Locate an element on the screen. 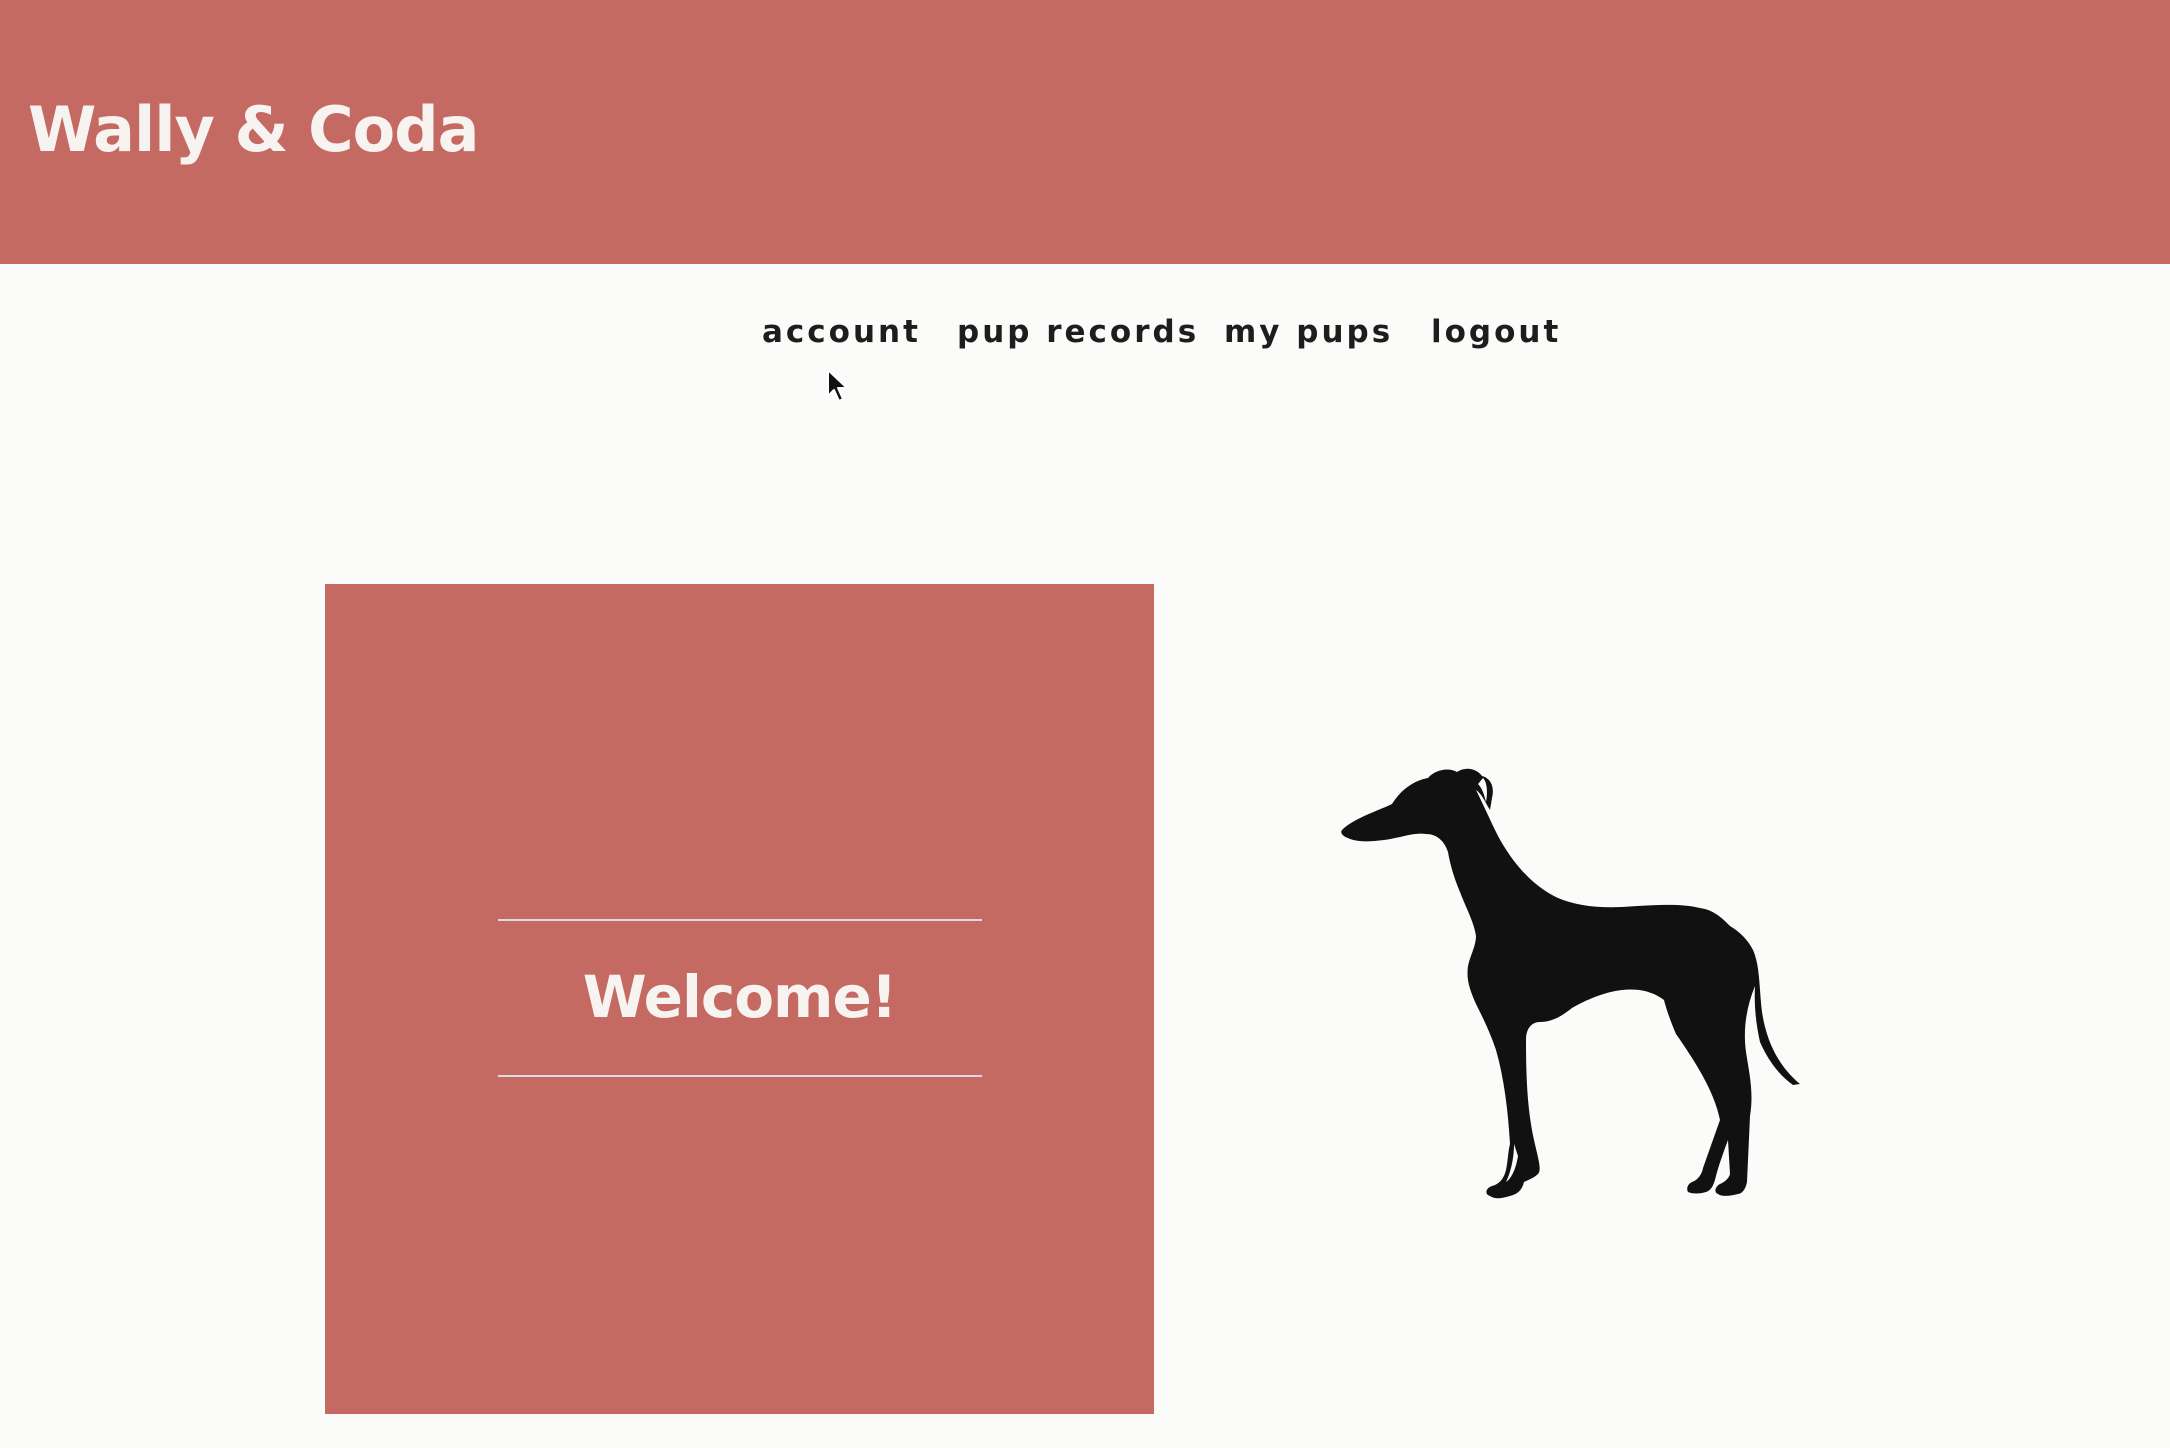 Image resolution: width=2170 pixels, height=1448 pixels. greyhound-silhouette-icon is located at coordinates (1570, 983).